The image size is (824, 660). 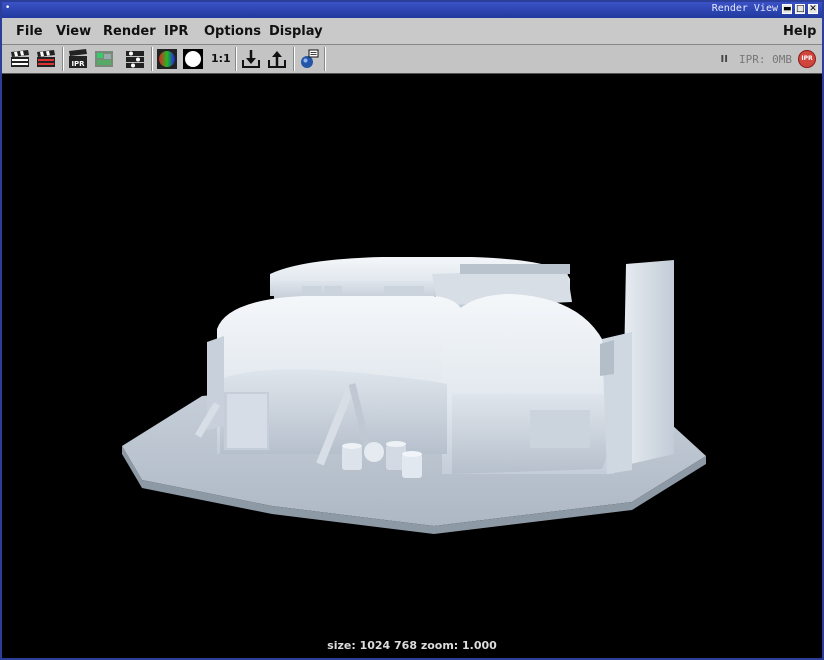 I want to click on title-bar: • Render View ▬ □ ✕, so click(x=412, y=10).